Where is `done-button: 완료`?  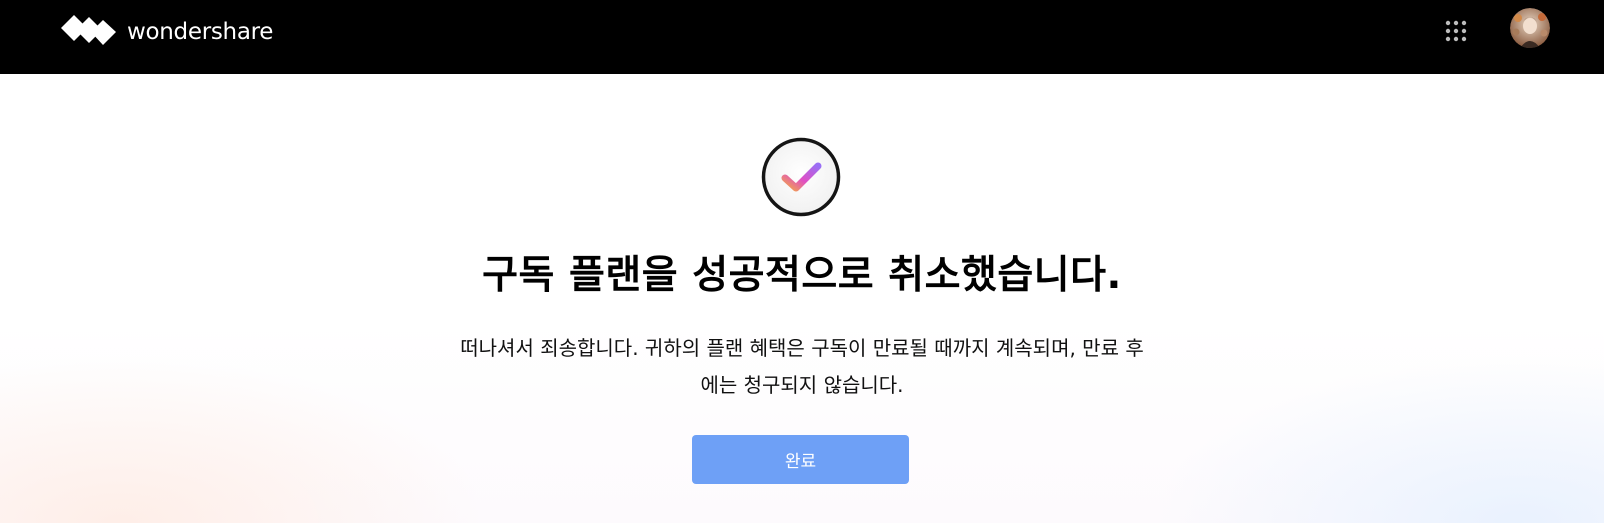 done-button: 완료 is located at coordinates (800, 459).